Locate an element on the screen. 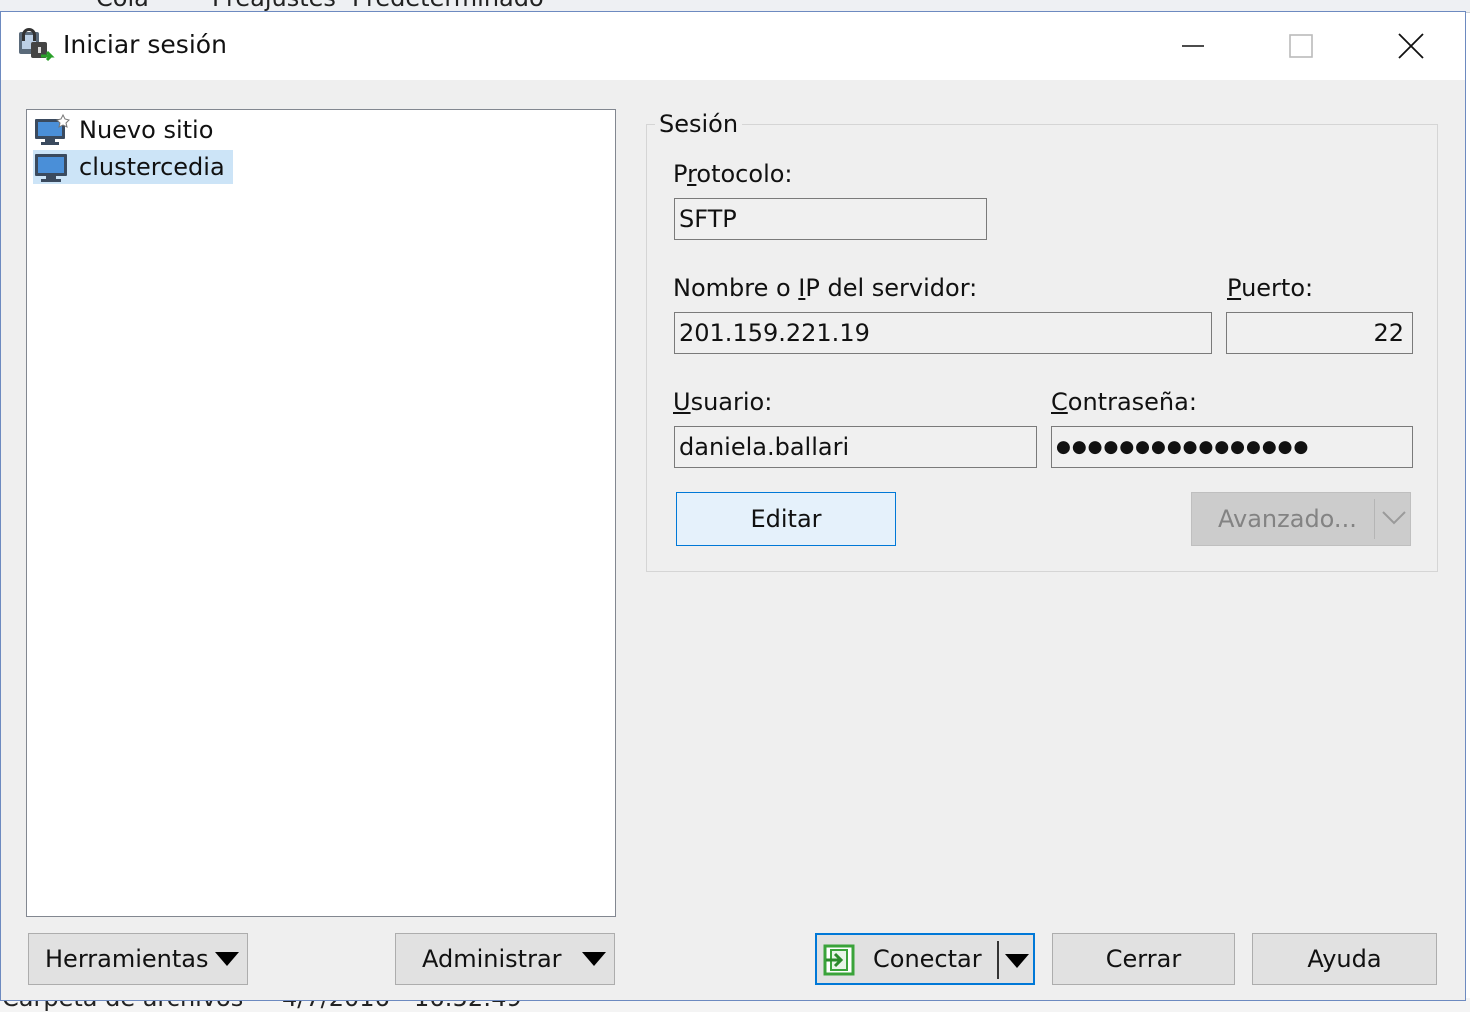  tree-item-label: clustercedia is located at coordinates (152, 167).